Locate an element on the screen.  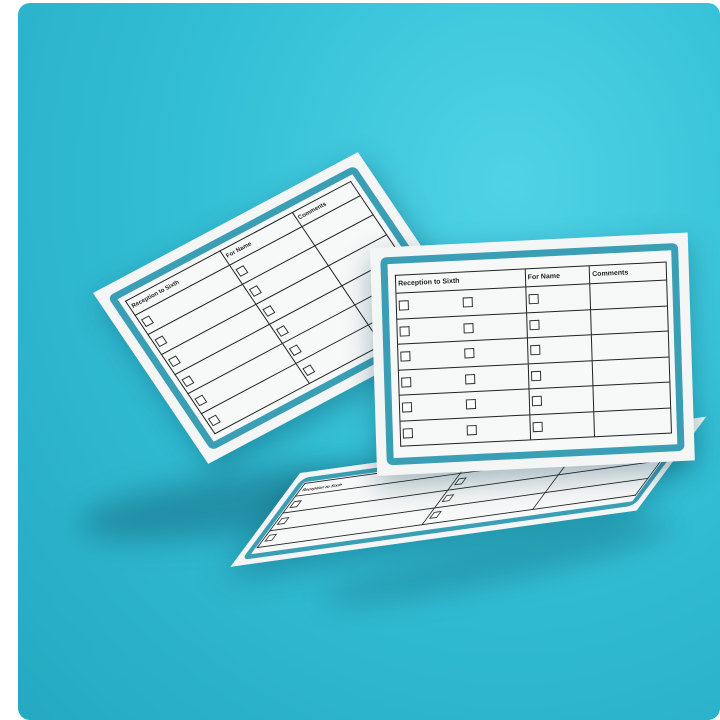
form-table: Reception to Sixth For Name Comments is located at coordinates (533, 354).